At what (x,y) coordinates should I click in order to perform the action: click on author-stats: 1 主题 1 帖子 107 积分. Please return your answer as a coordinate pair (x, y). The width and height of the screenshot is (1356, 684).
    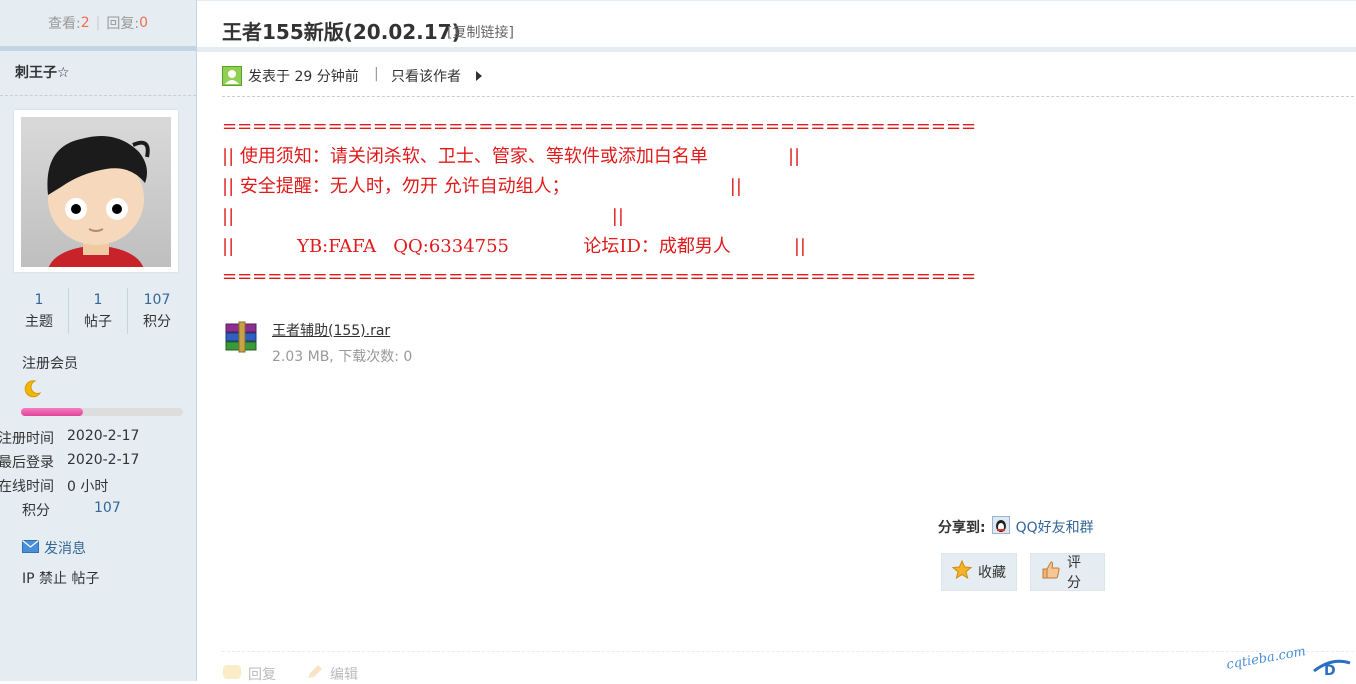
    Looking at the image, I should click on (98, 311).